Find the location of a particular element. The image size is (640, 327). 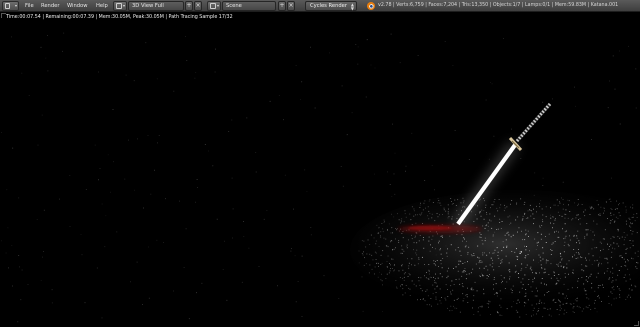

scene-icon is located at coordinates (213, 6).